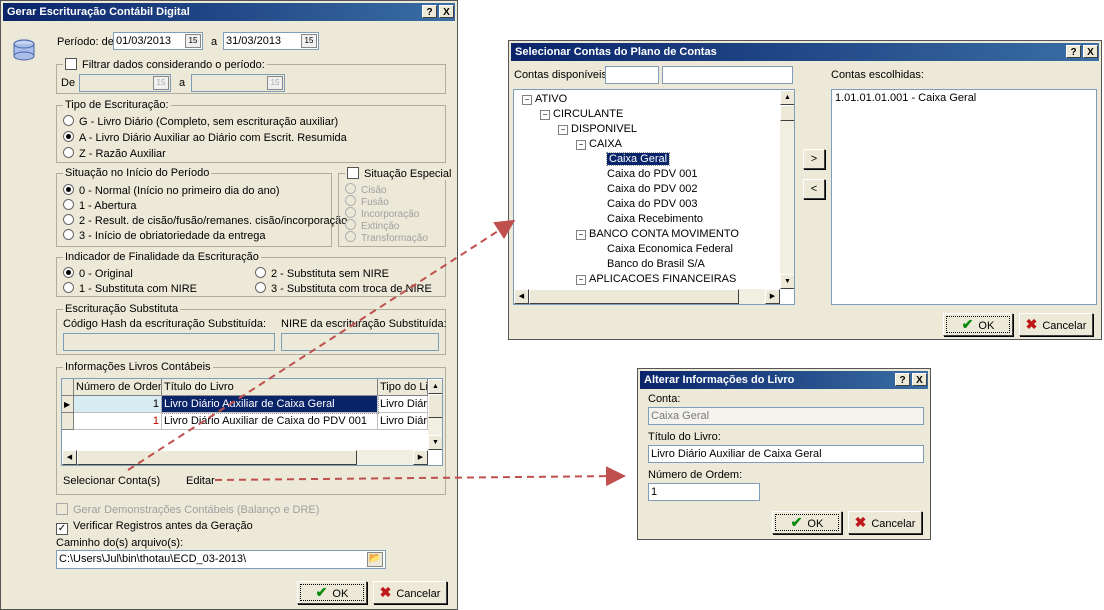 The image size is (1104, 610). I want to click on tree-node: − BANCO CONTA MOVIMENTO, so click(657, 234).